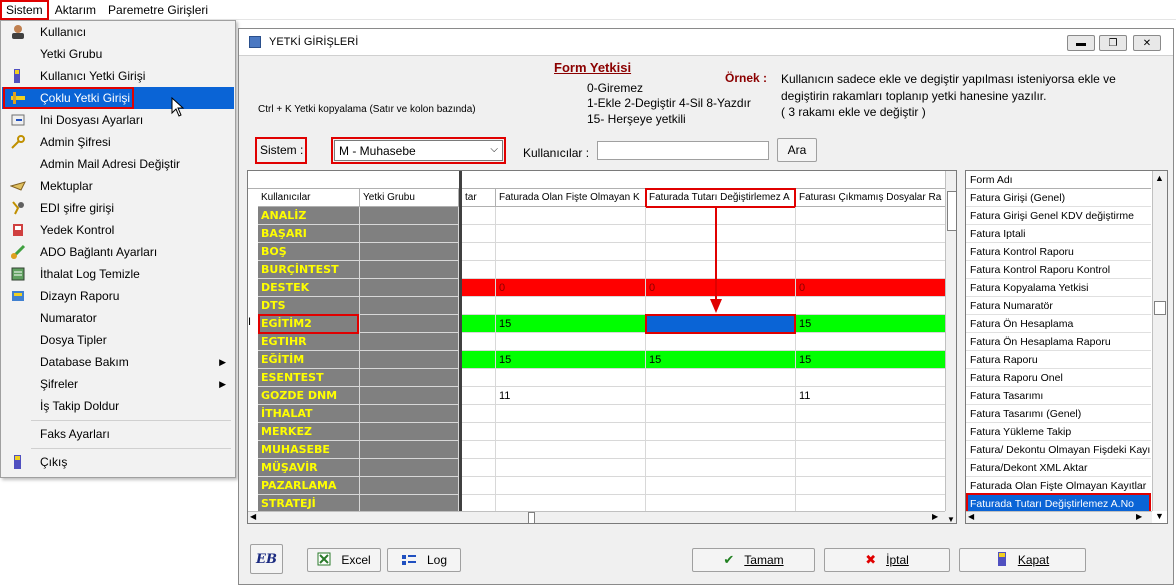 Image resolution: width=1176 pixels, height=585 pixels. Describe the element at coordinates (309, 468) in the screenshot. I see `user-name-cell: MÜŞAVİR` at that location.